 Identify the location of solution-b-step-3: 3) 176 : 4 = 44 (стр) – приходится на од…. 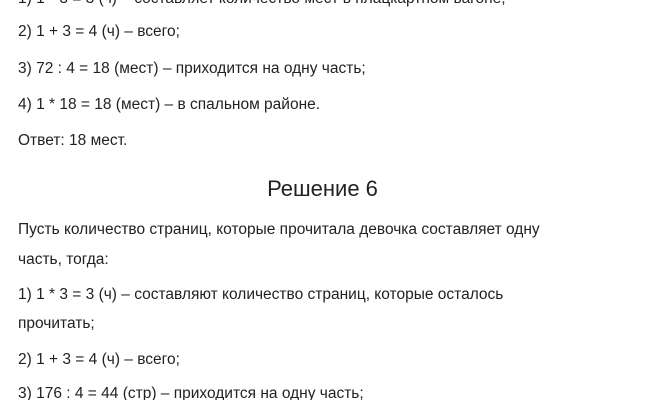
(191, 392).